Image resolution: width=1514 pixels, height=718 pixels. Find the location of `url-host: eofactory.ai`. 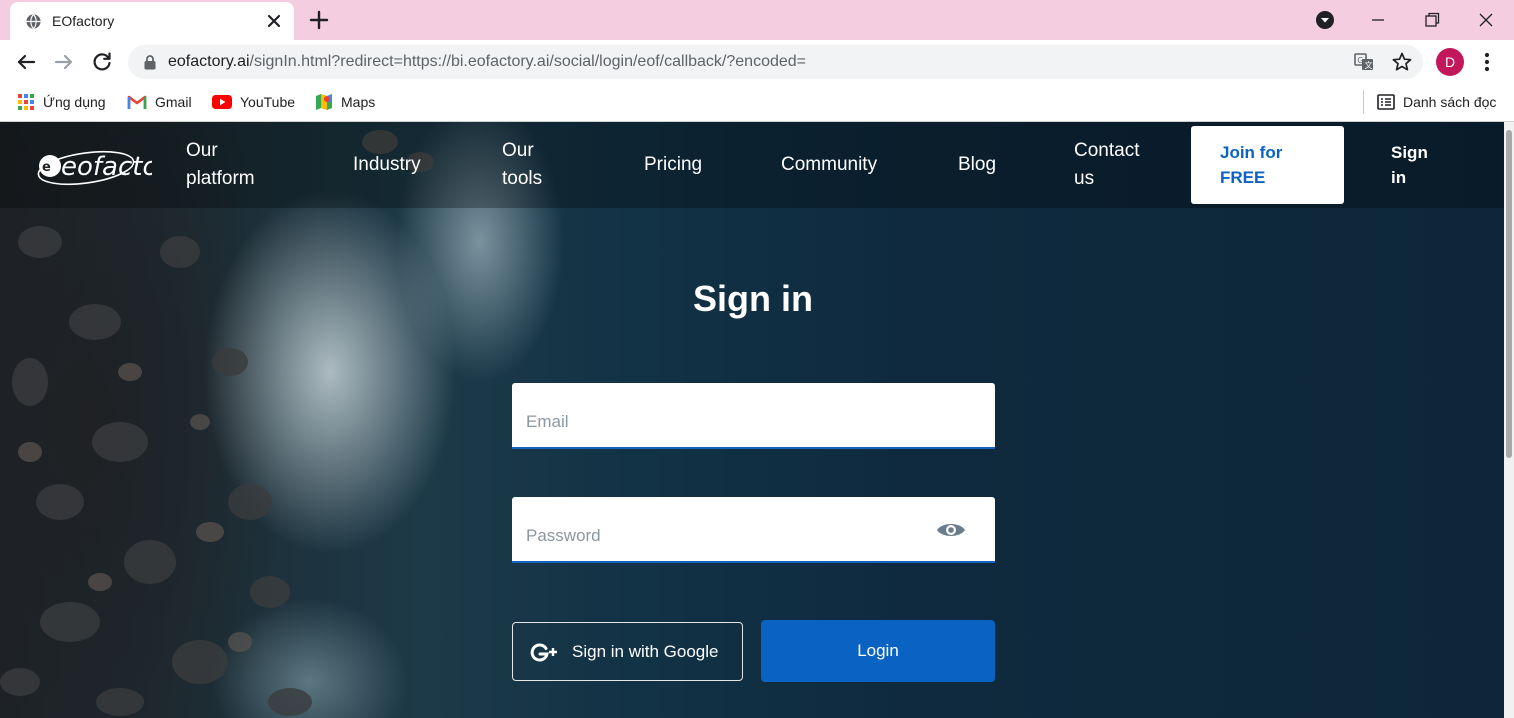

url-host: eofactory.ai is located at coordinates (209, 61).